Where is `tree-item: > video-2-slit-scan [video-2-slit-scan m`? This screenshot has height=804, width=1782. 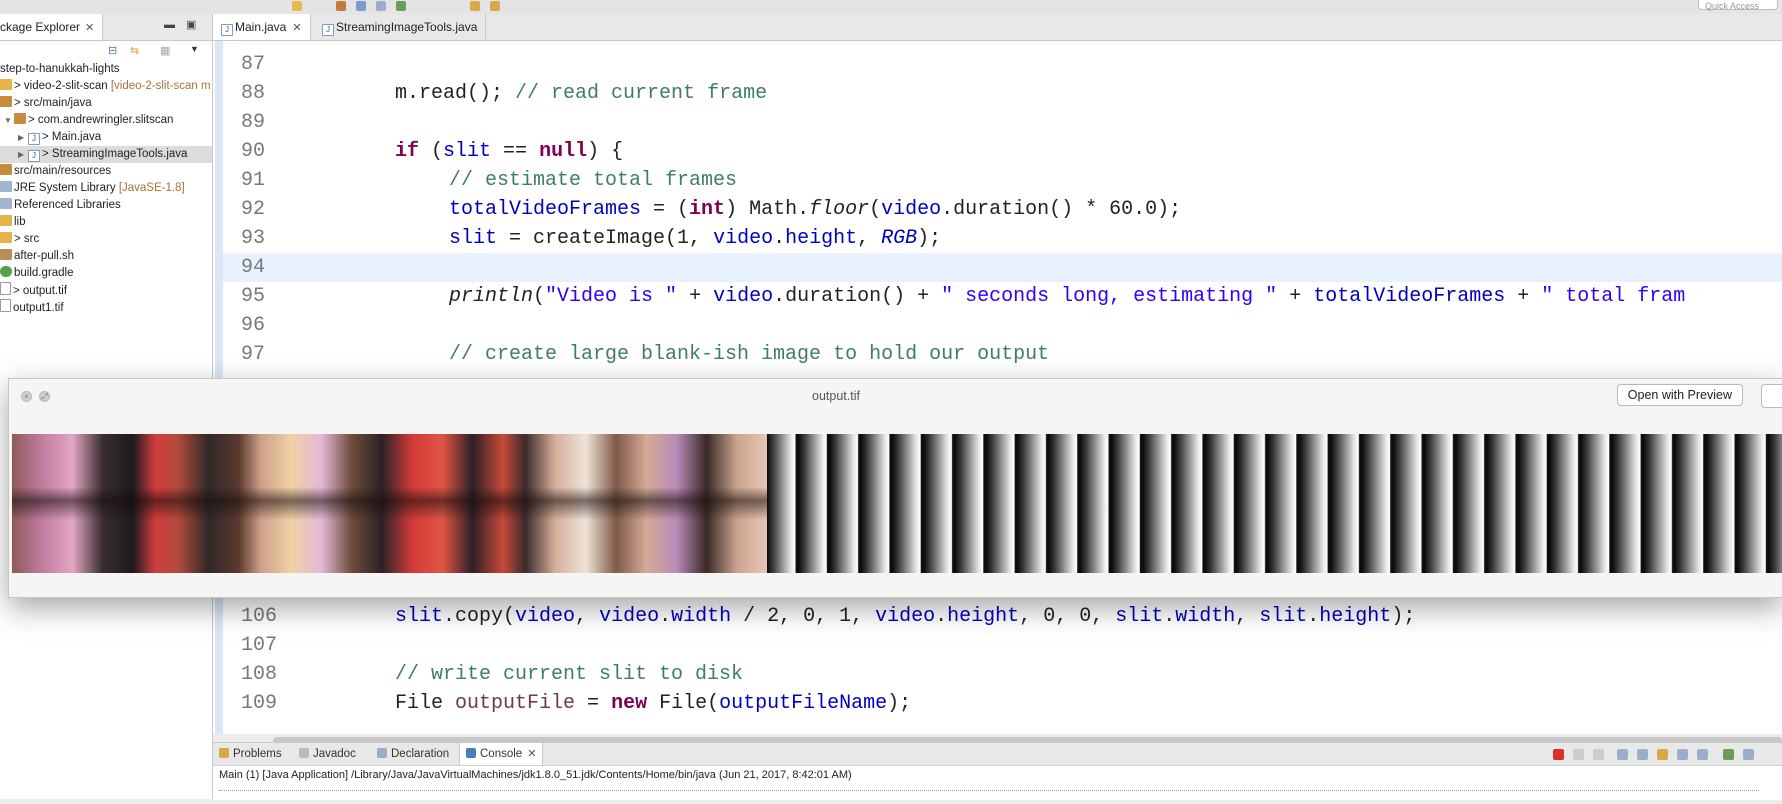
tree-item: > video-2-slit-scan [video-2-slit-scan m is located at coordinates (106, 86).